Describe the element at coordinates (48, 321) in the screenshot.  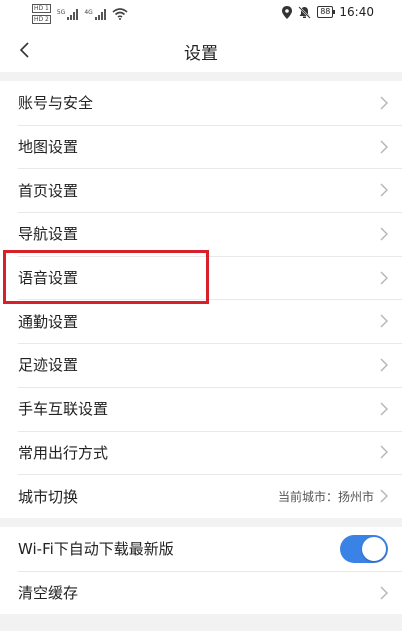
I see `row-label: 通勤设置` at that location.